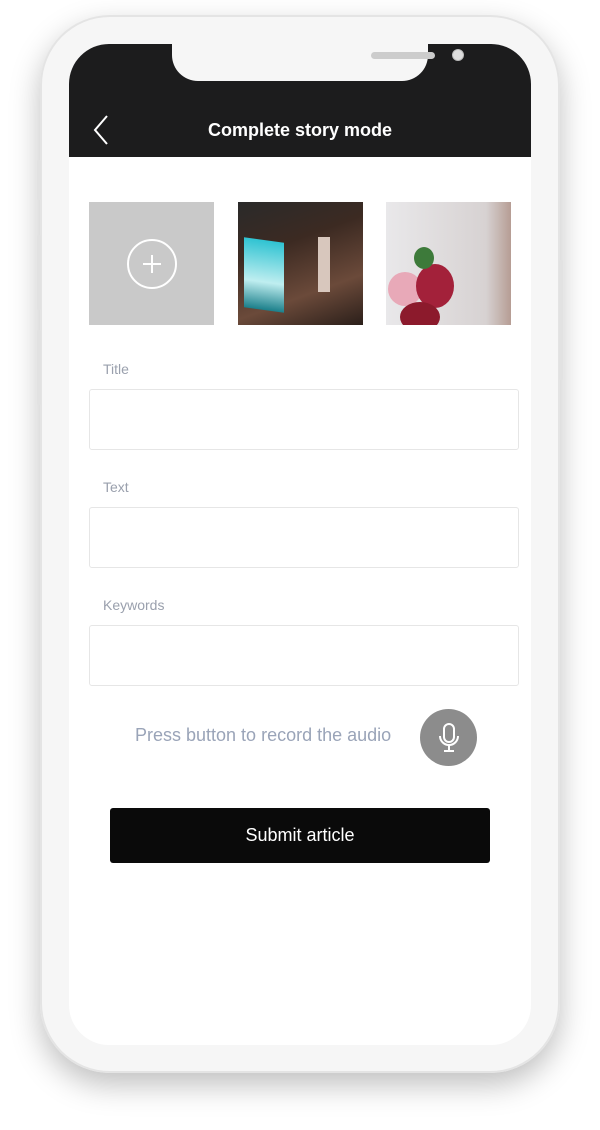 This screenshot has width=600, height=1130. What do you see at coordinates (300, 835) in the screenshot?
I see `submit-article-button: Submit article` at bounding box center [300, 835].